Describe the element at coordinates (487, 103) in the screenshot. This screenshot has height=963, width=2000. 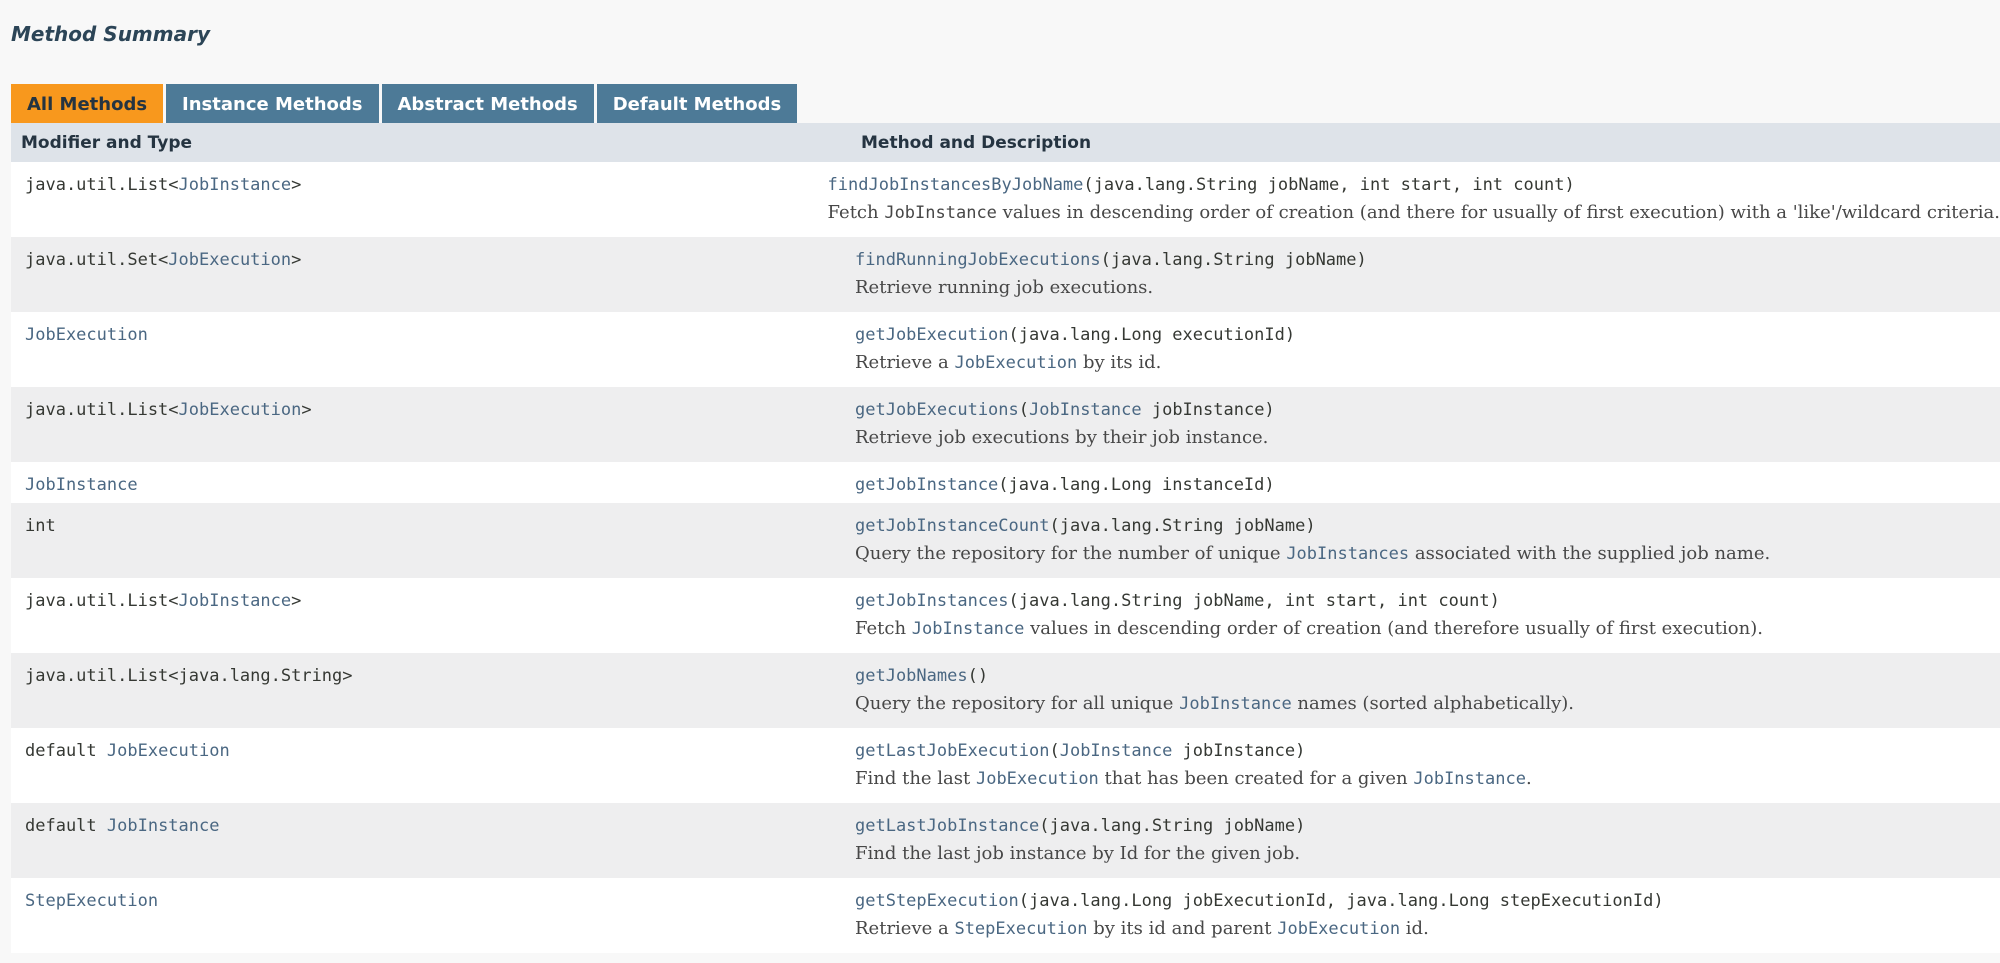
I see `tab-abstract-methods: Abstract Methods` at that location.